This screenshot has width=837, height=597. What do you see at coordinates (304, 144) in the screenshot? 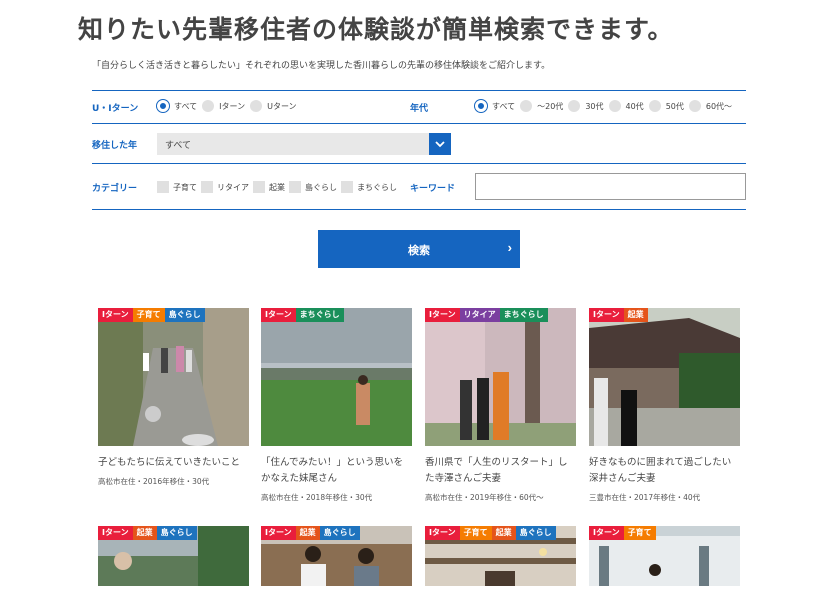
I see `year-select: すべて` at bounding box center [304, 144].